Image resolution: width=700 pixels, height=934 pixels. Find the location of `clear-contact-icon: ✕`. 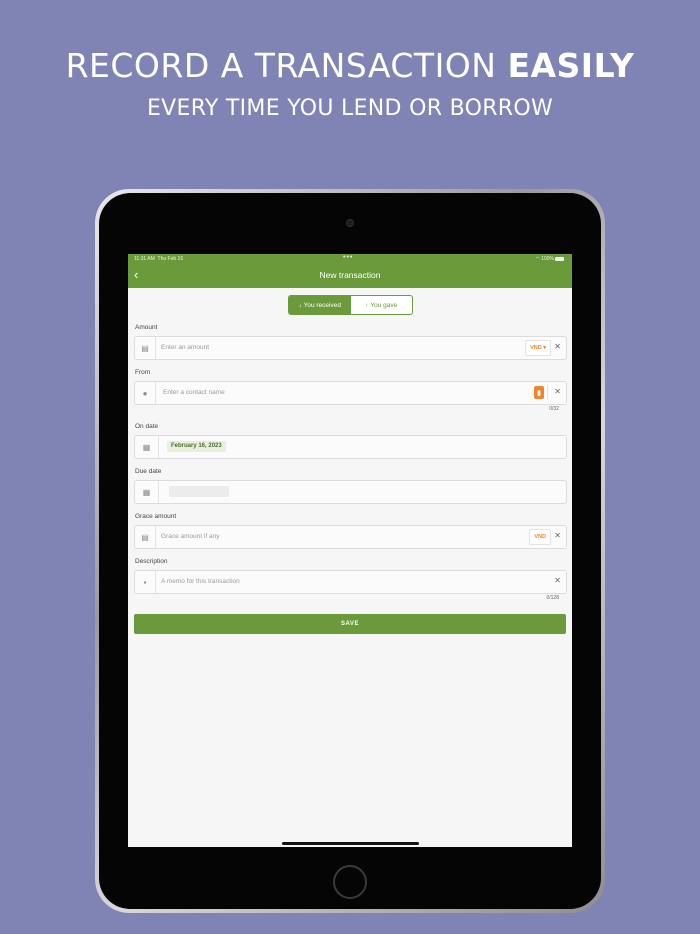

clear-contact-icon: ✕ is located at coordinates (557, 391).